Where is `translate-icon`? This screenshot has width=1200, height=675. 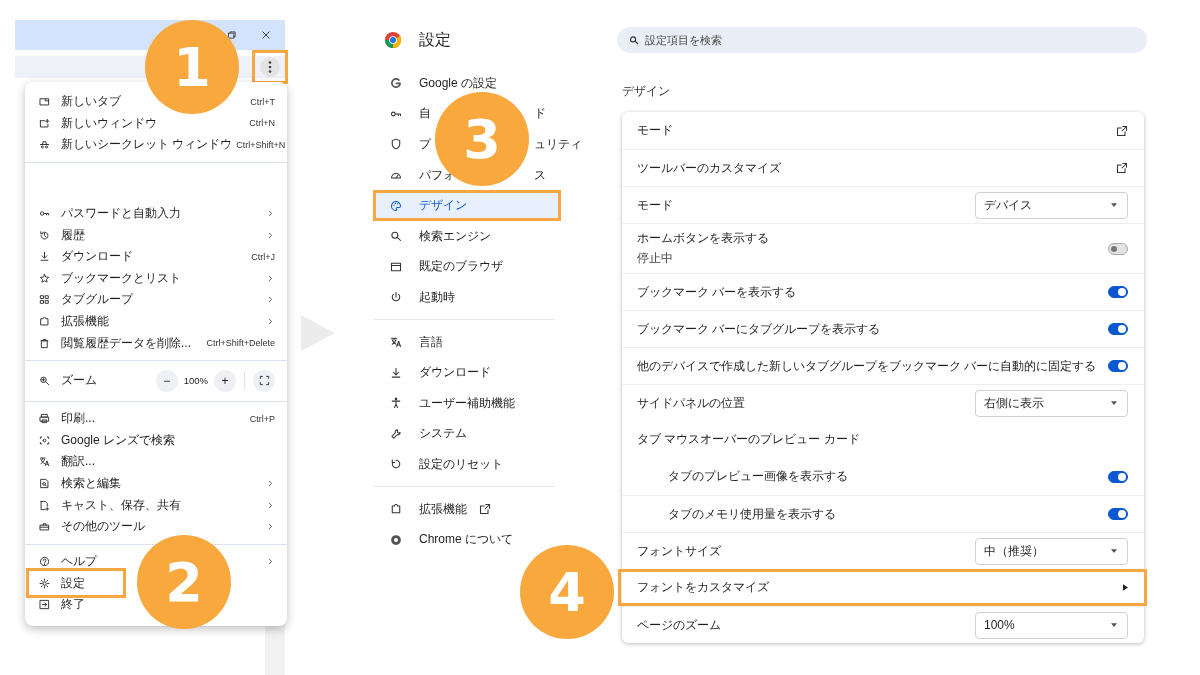
translate-icon is located at coordinates (44, 462).